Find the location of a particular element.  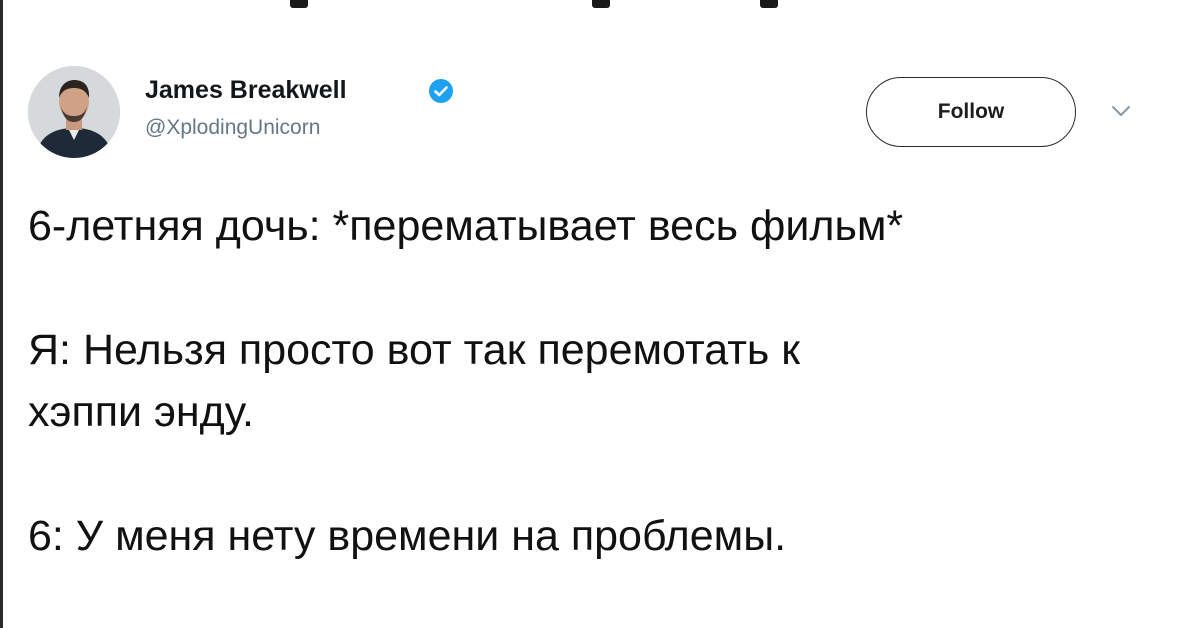

avatar-photo-icon is located at coordinates (74, 112).